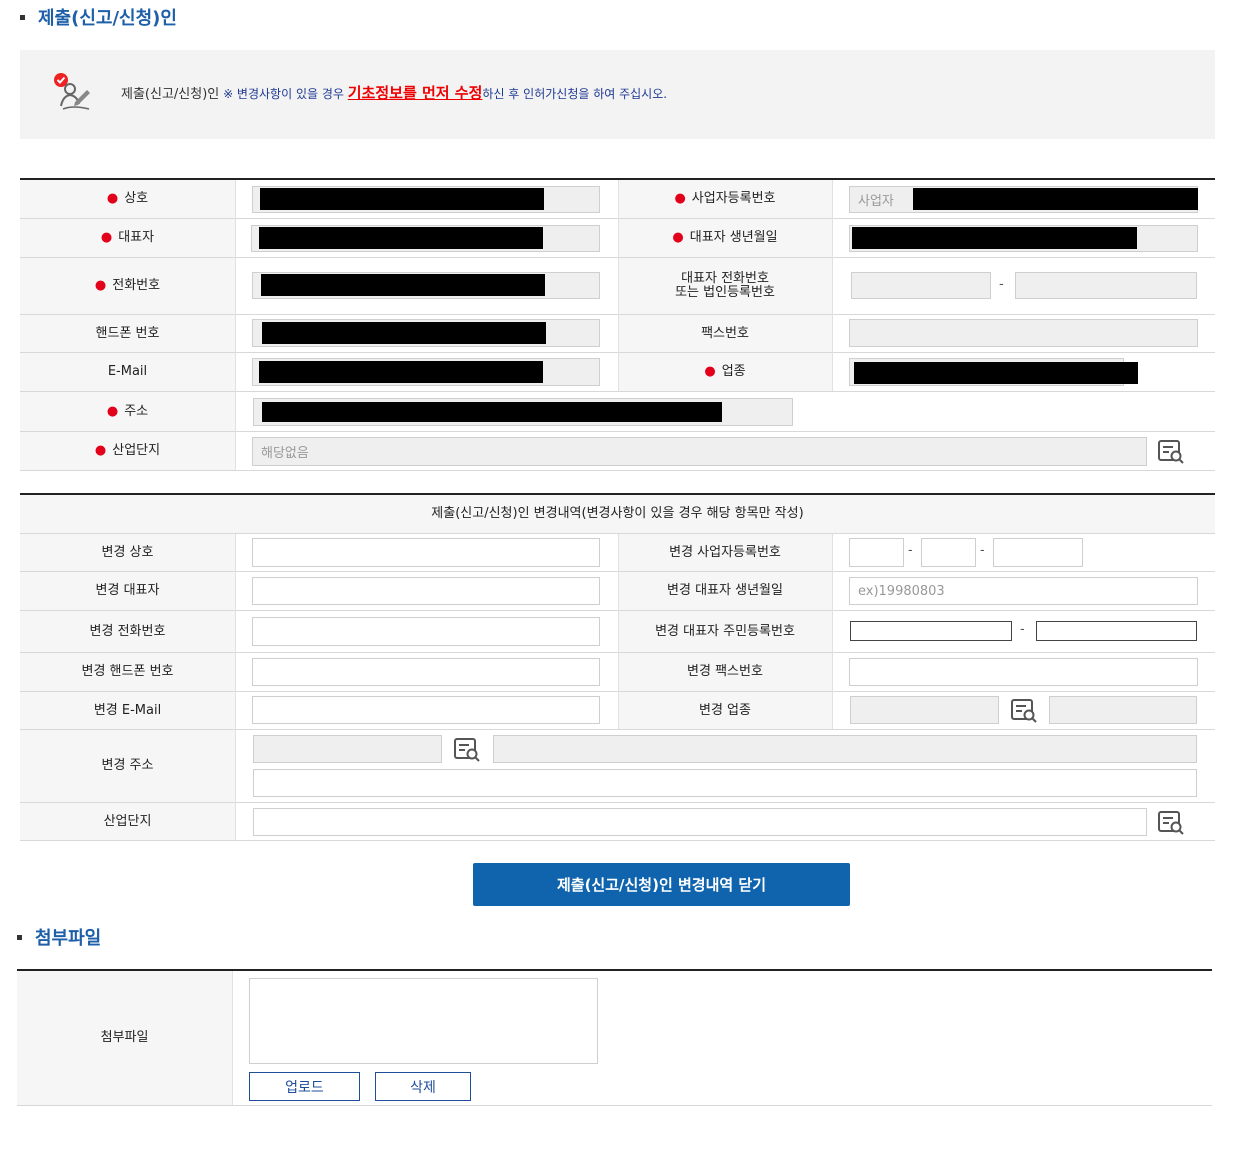 Image resolution: width=1240 pixels, height=1152 pixels. What do you see at coordinates (725, 783) in the screenshot?
I see `change-address-detail-input` at bounding box center [725, 783].